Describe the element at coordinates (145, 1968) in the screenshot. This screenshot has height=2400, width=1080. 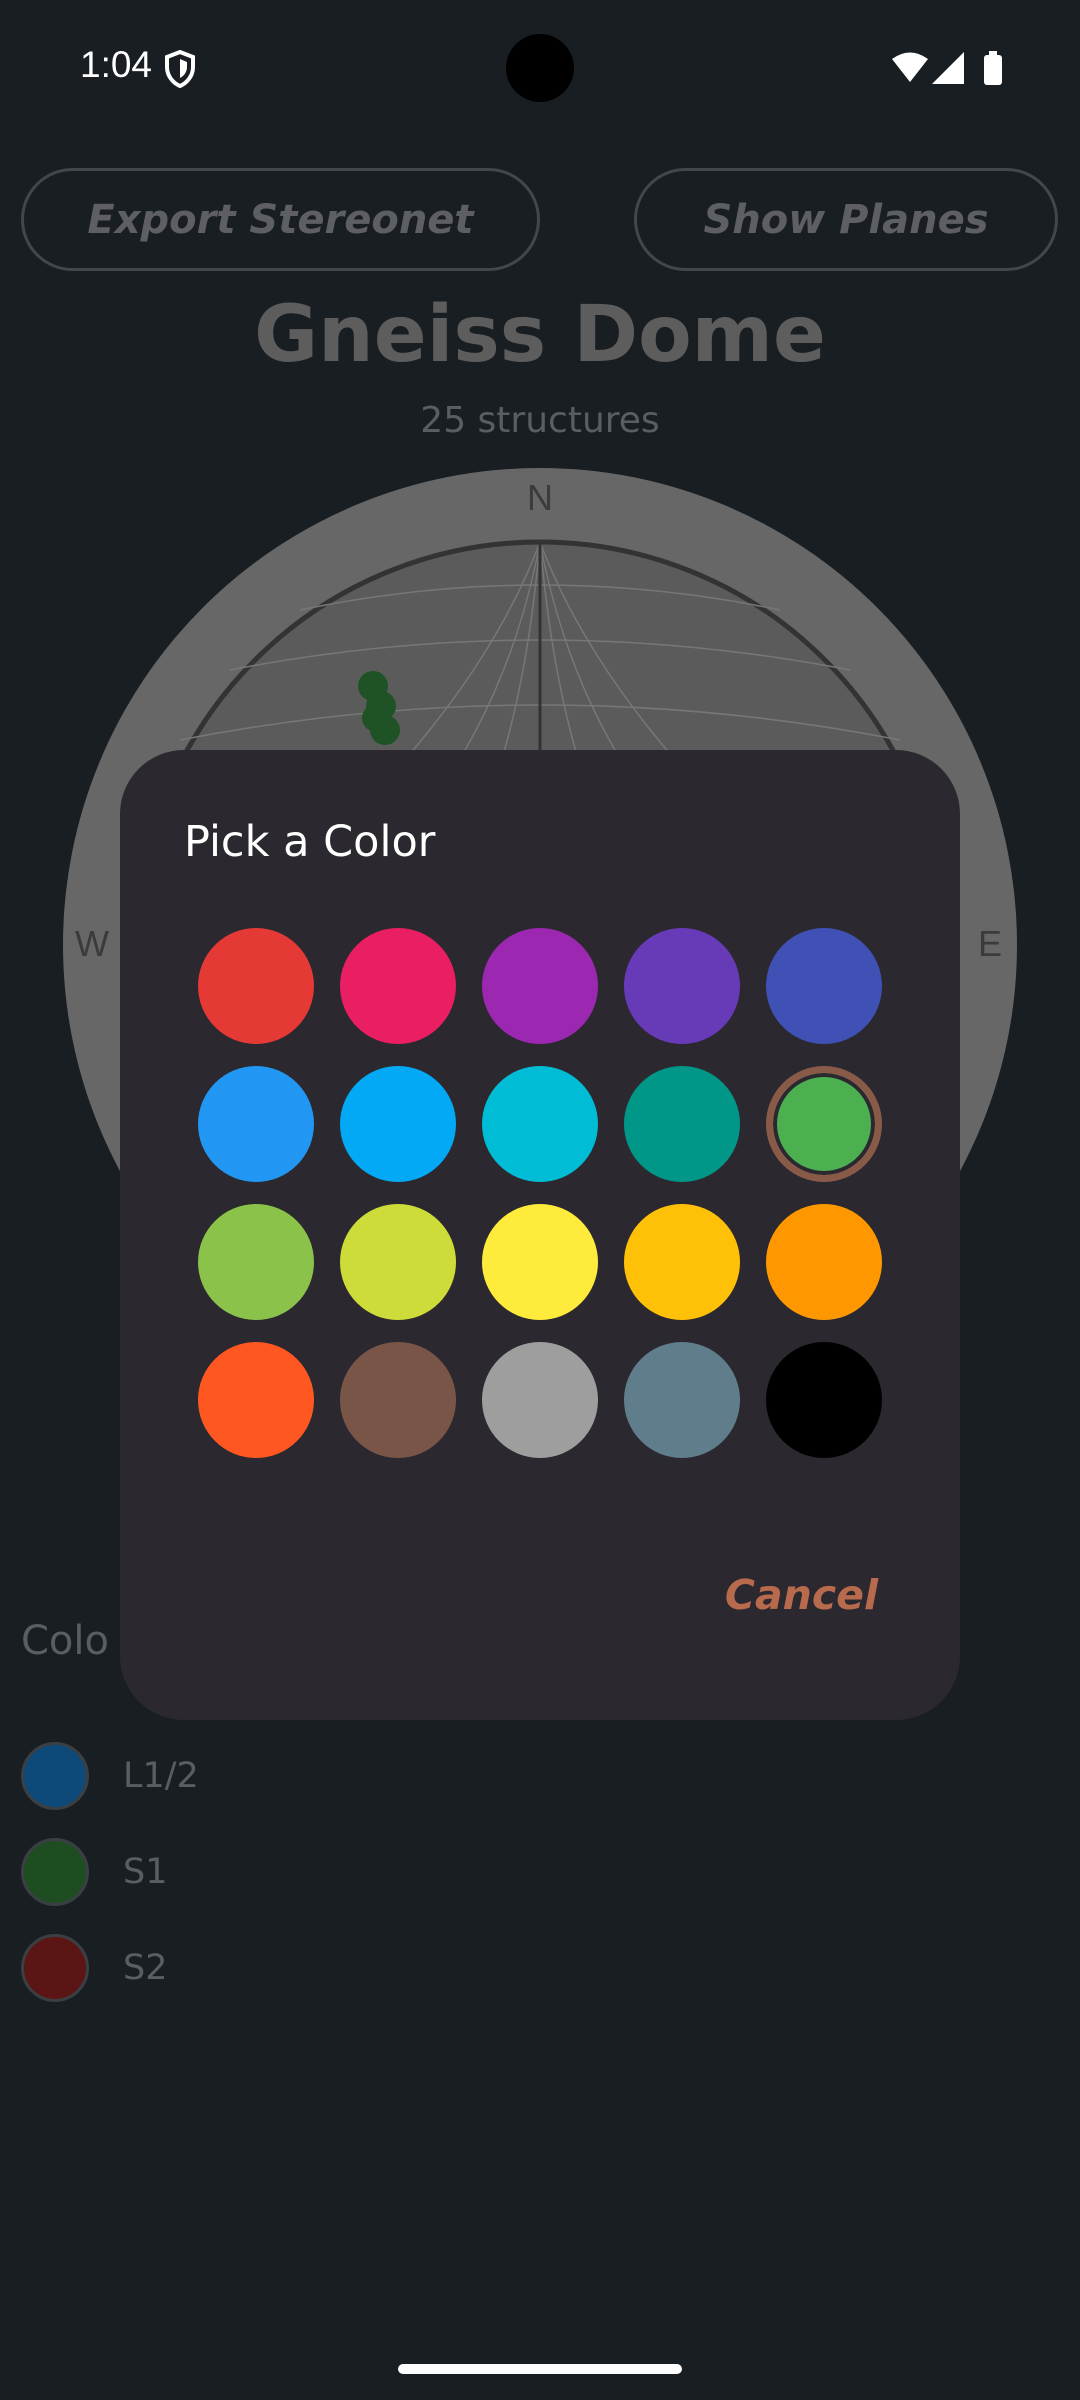
I see `legend-label: S2` at that location.